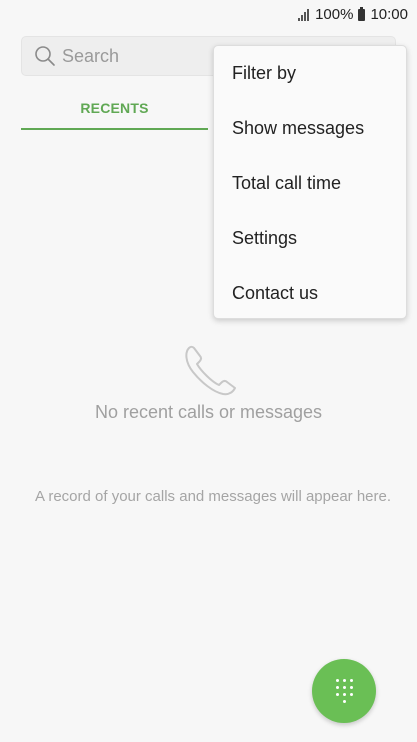 Image resolution: width=417 pixels, height=742 pixels. Describe the element at coordinates (304, 14) in the screenshot. I see `signal-icon` at that location.